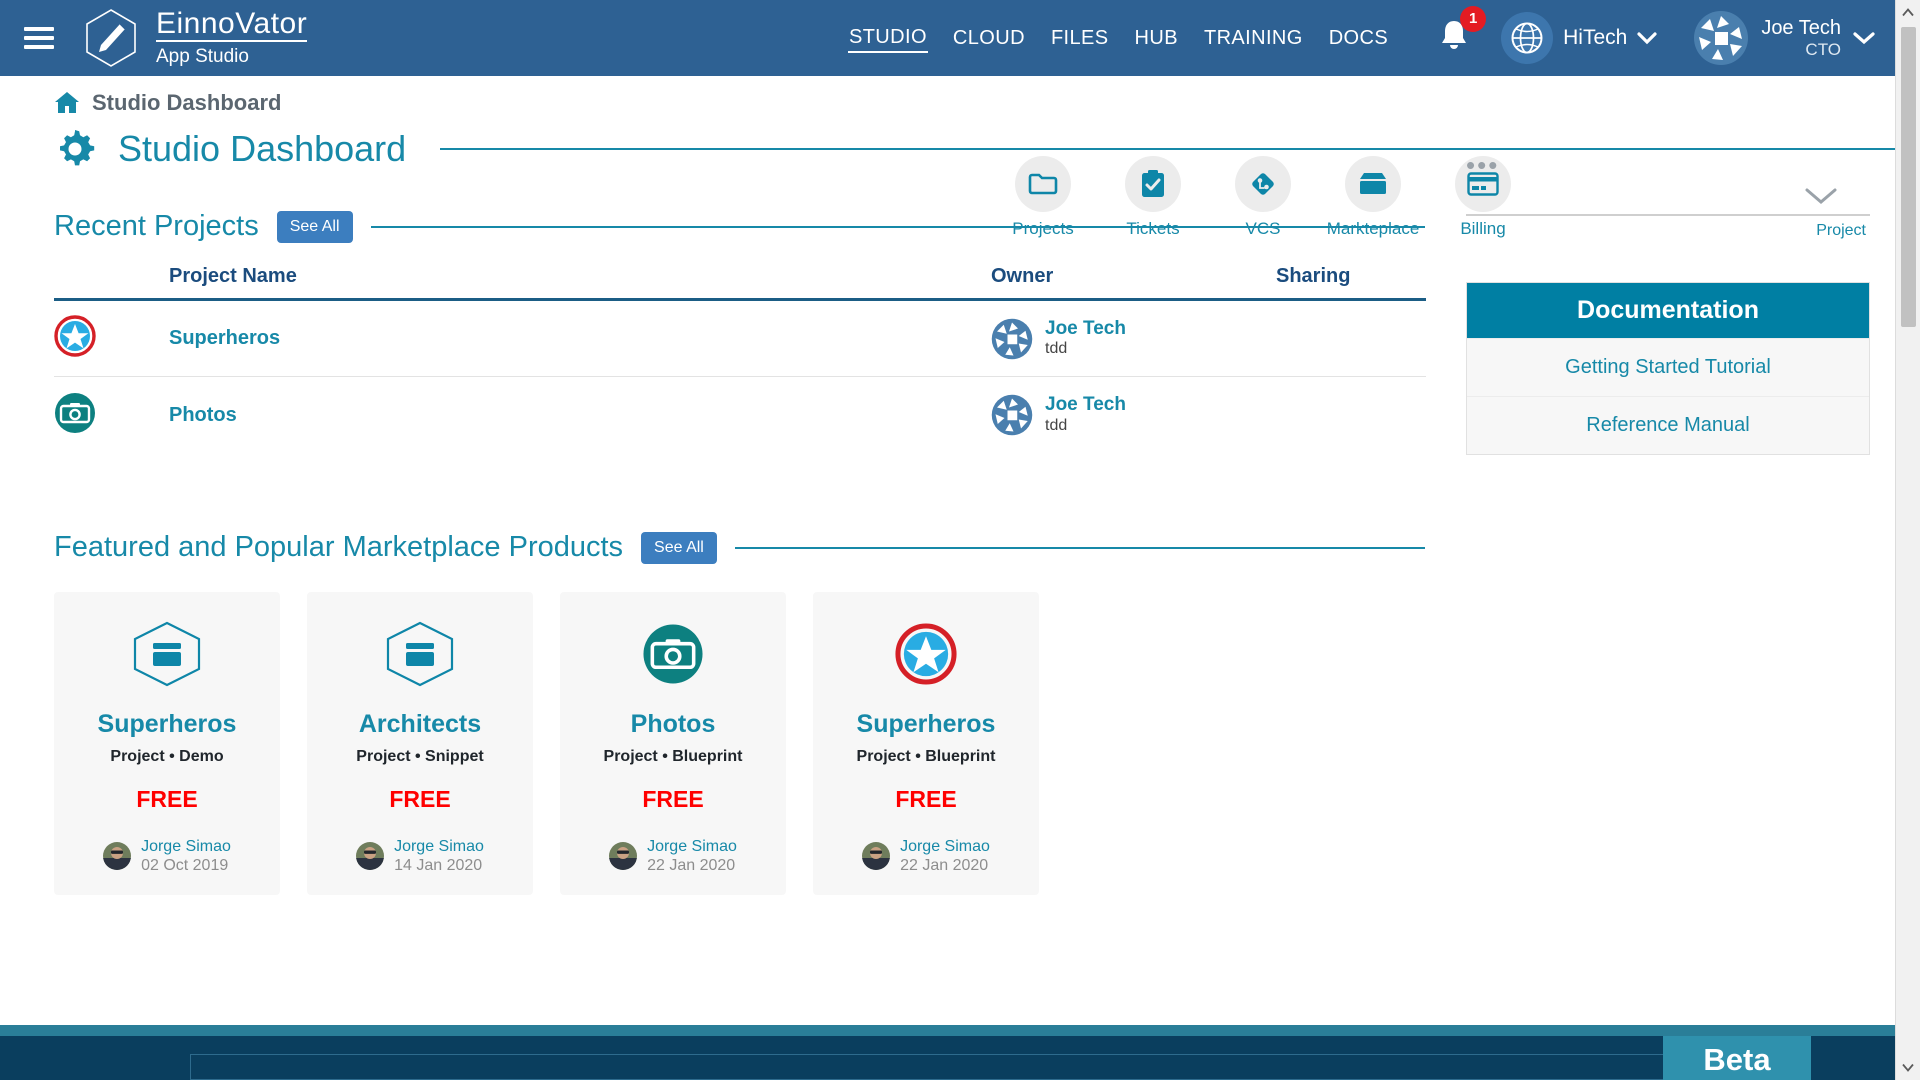 The image size is (1920, 1080). What do you see at coordinates (1908, 177) in the screenshot?
I see `scrollbar-thumb` at bounding box center [1908, 177].